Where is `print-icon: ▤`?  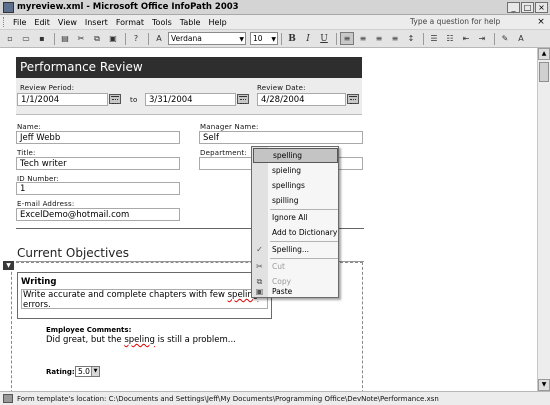 print-icon: ▤ is located at coordinates (65, 38).